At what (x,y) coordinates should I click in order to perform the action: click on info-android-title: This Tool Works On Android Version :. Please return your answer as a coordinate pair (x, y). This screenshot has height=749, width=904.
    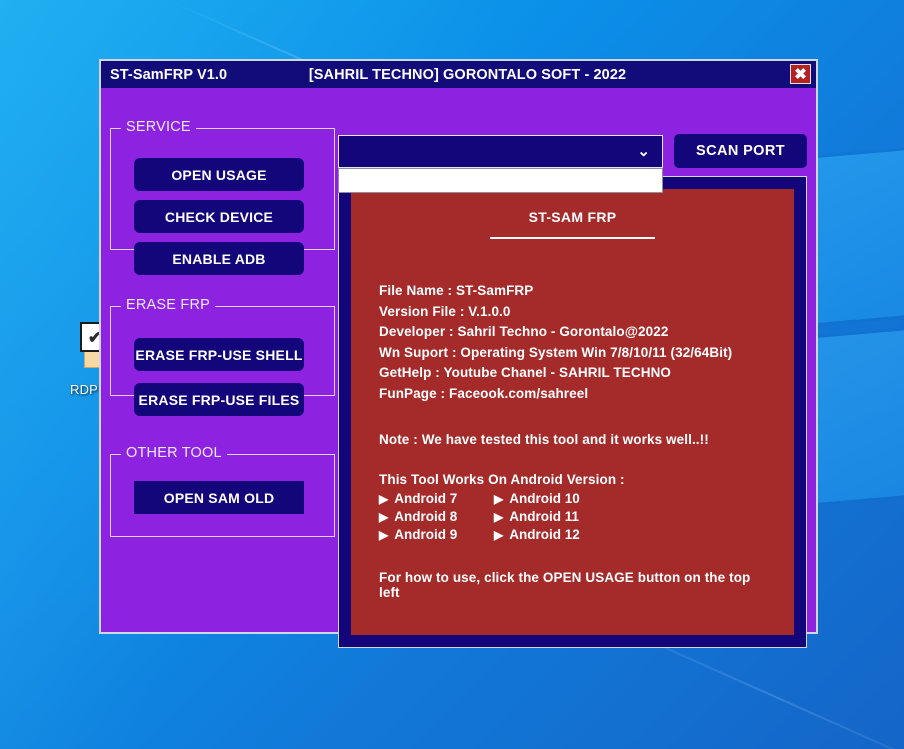
    Looking at the image, I should click on (502, 479).